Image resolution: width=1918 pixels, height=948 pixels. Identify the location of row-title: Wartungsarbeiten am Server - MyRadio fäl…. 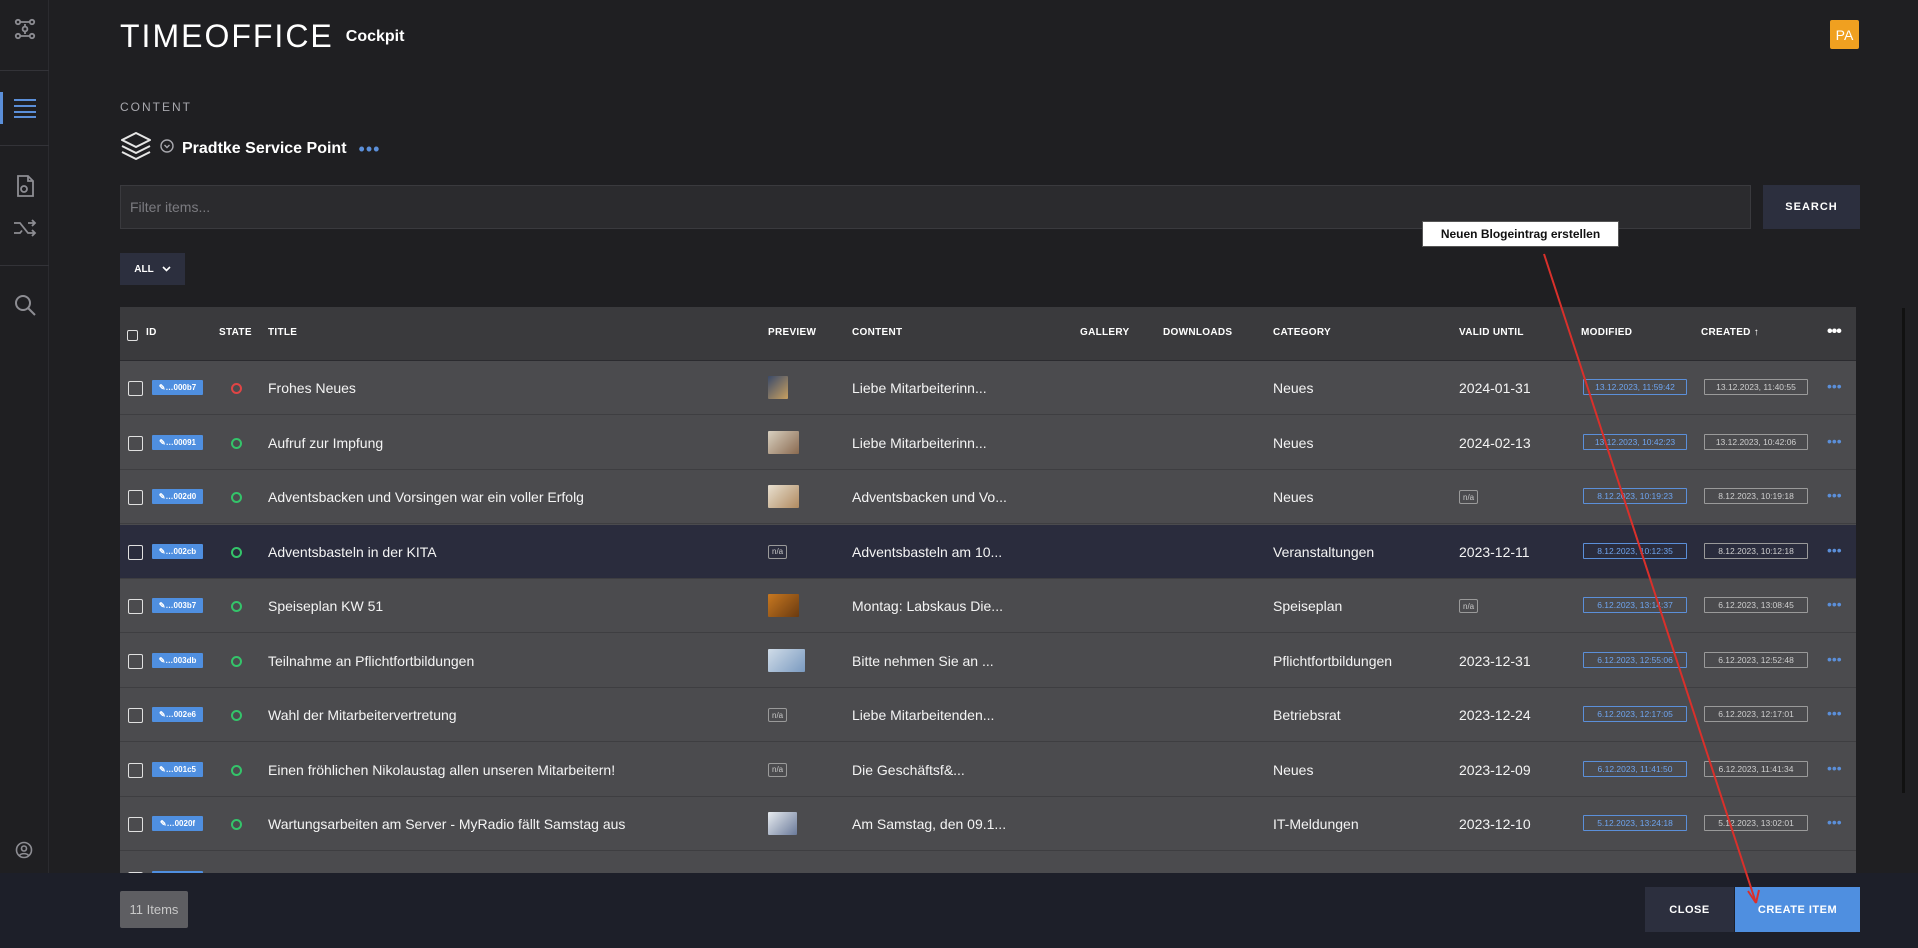
(513, 824).